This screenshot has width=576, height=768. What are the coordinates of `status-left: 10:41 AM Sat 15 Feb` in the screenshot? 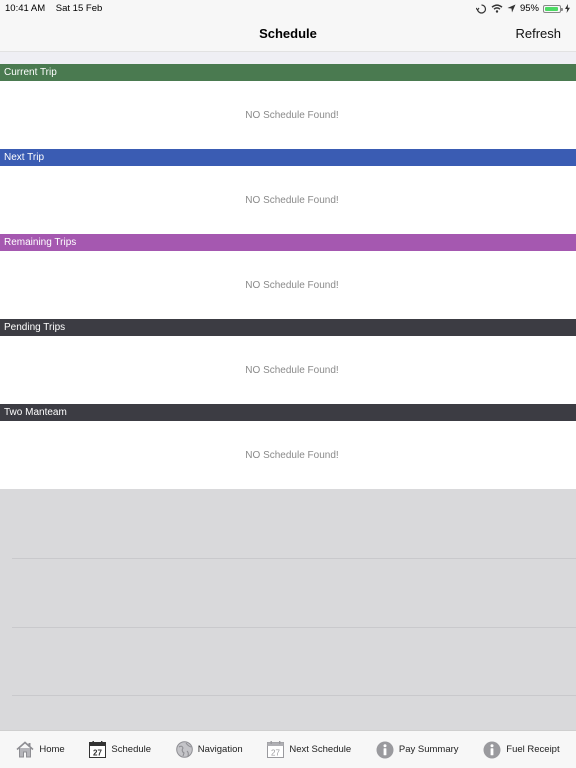 It's located at (53, 8).